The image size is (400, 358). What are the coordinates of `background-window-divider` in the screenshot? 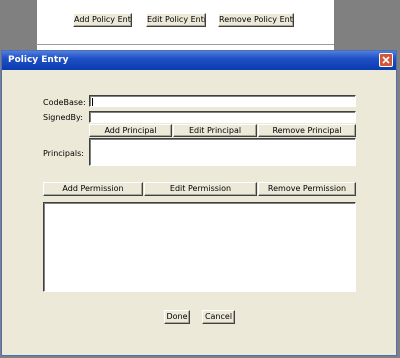 It's located at (185, 44).